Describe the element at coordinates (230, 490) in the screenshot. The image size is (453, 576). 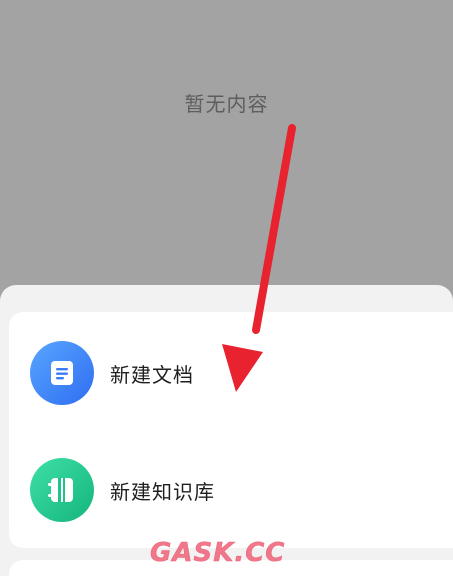
I see `new-knowledge-base-button: 新建知识库` at that location.